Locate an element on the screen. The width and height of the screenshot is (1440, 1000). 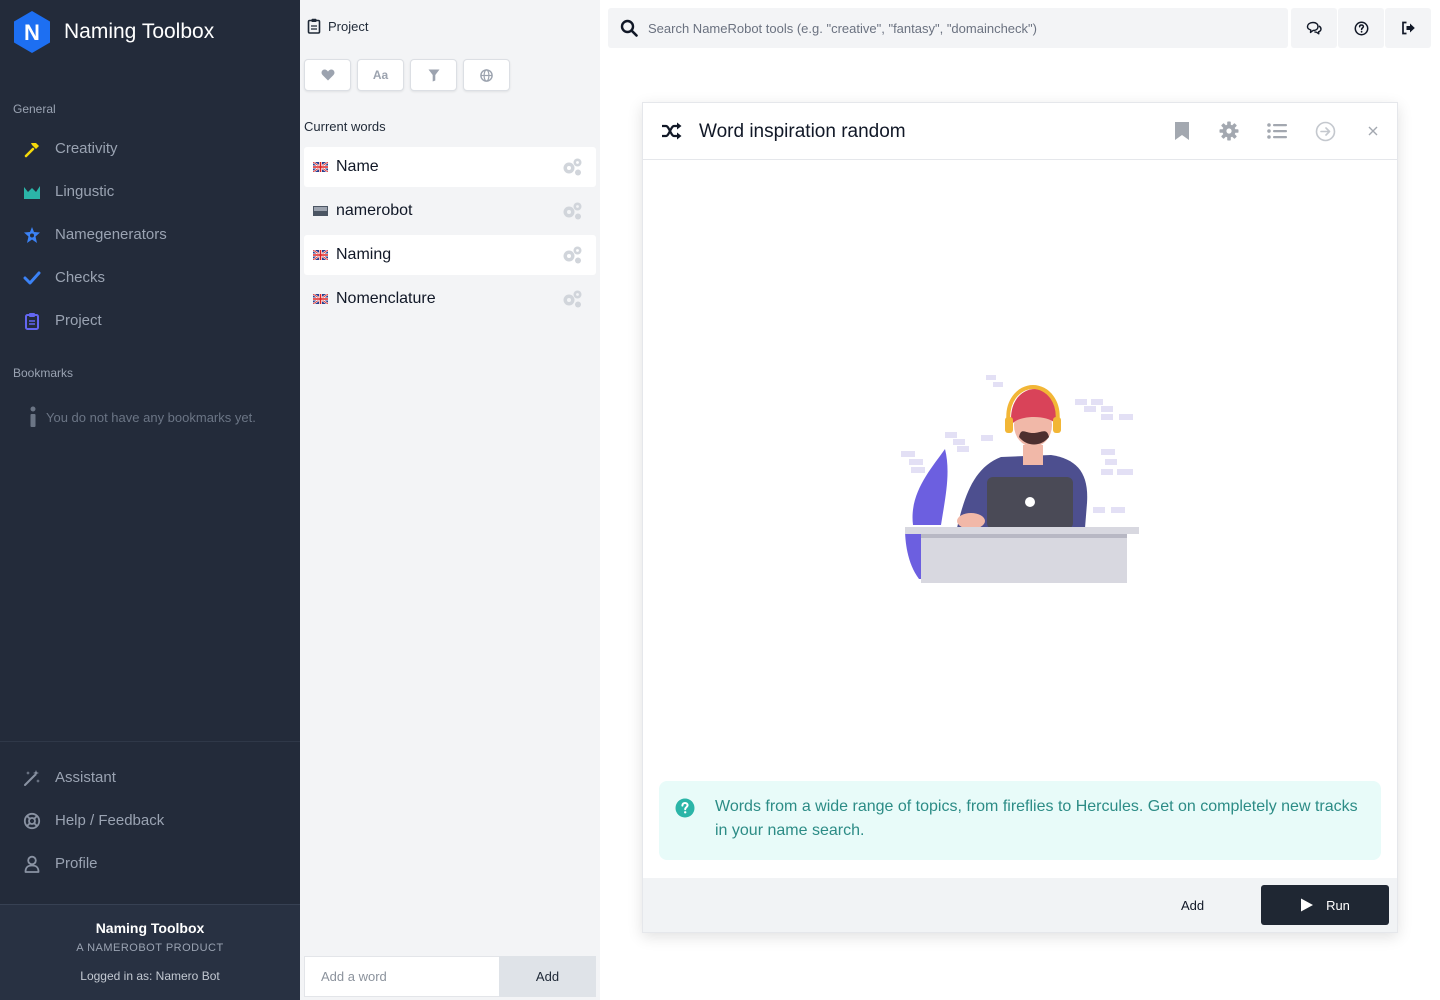
favorites-filter-button is located at coordinates (327, 75).